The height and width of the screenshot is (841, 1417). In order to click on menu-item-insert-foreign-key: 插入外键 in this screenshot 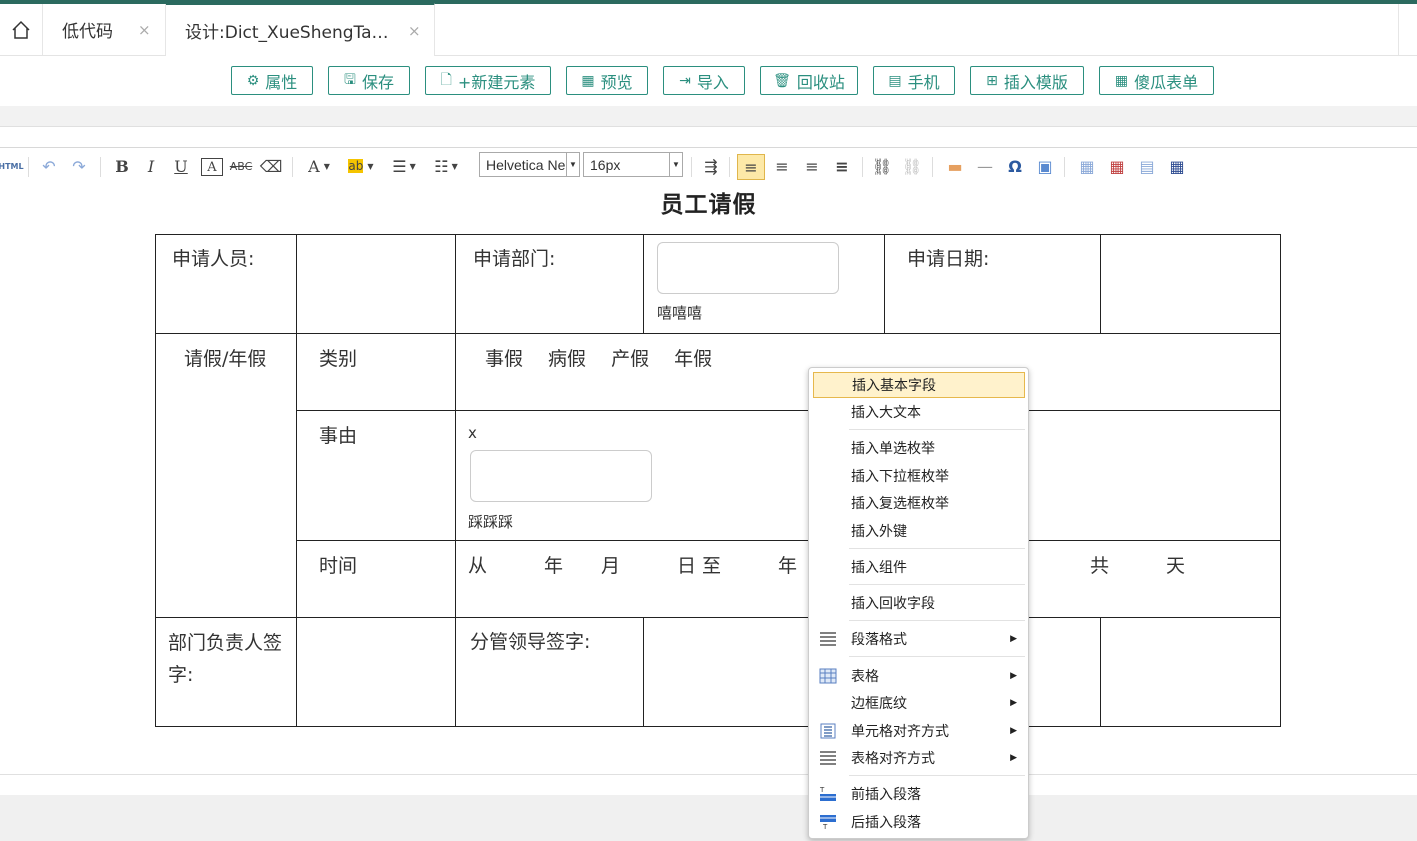, I will do `click(919, 531)`.